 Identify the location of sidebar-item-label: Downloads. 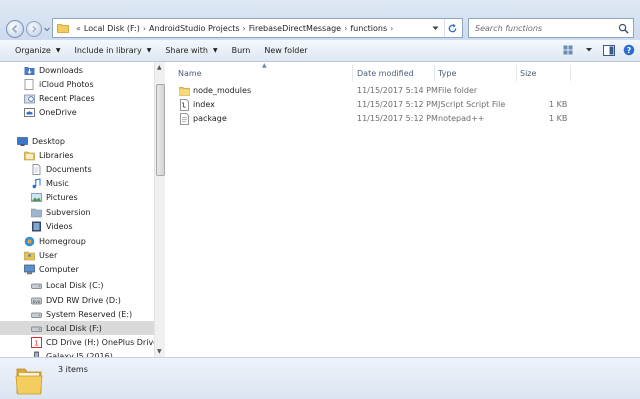
(61, 70).